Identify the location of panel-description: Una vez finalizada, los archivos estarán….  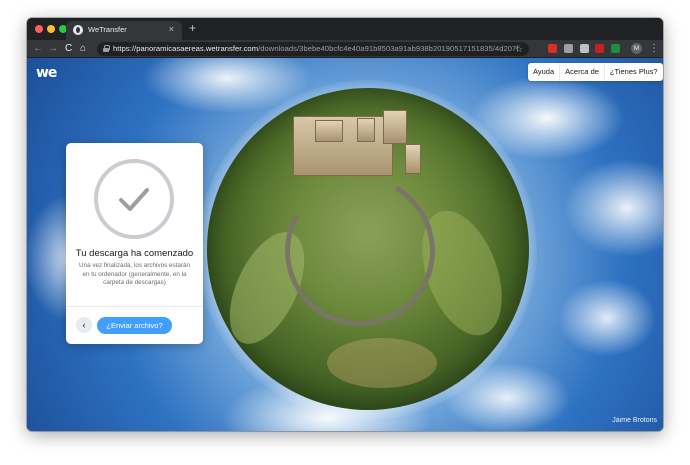
(134, 274).